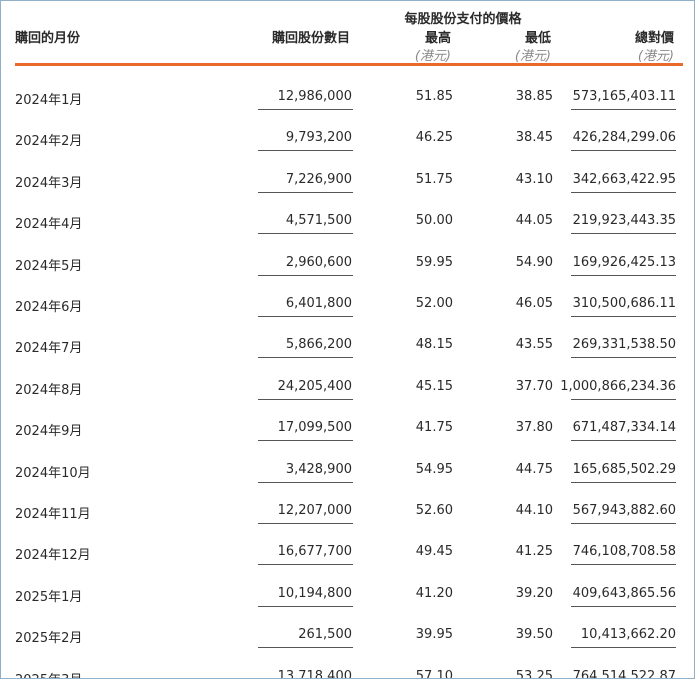  What do you see at coordinates (534, 303) in the screenshot?
I see `low-price-cell: 46.05` at bounding box center [534, 303].